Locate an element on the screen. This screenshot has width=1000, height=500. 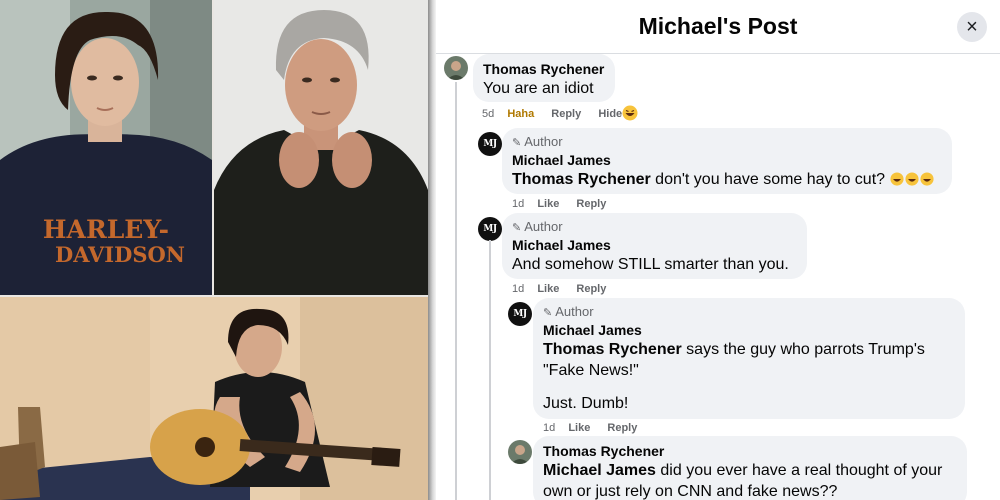
comment-bubble: Thomas Rychener You are an idiot is located at coordinates (544, 78).